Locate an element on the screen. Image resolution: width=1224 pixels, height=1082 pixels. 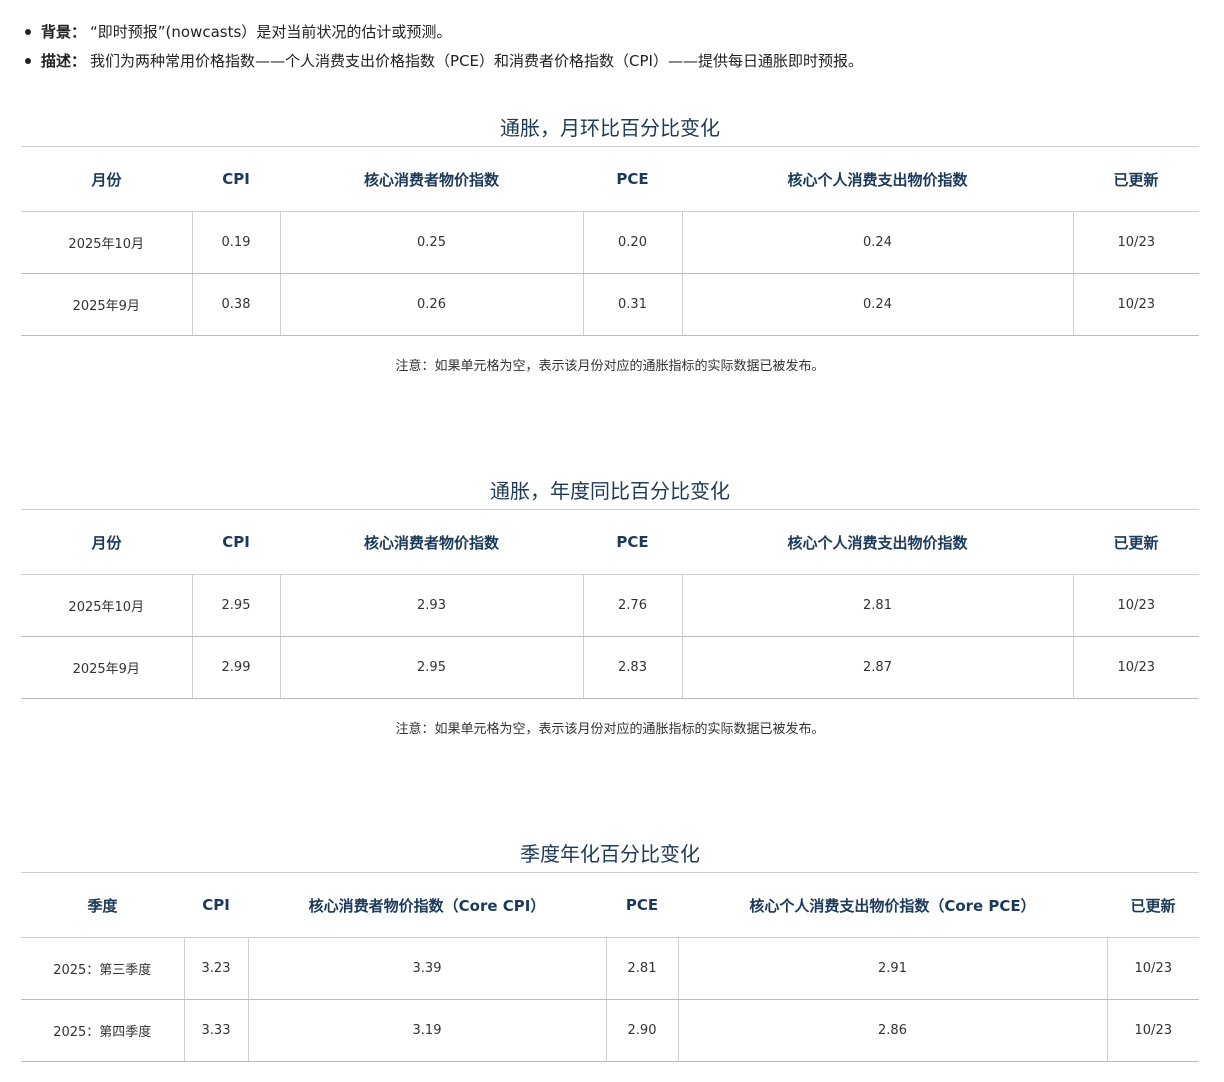
intro-item-background: 背景： “即时预报”(nowcasts）是对当前状况的估计或预测。 is located at coordinates (614, 32).